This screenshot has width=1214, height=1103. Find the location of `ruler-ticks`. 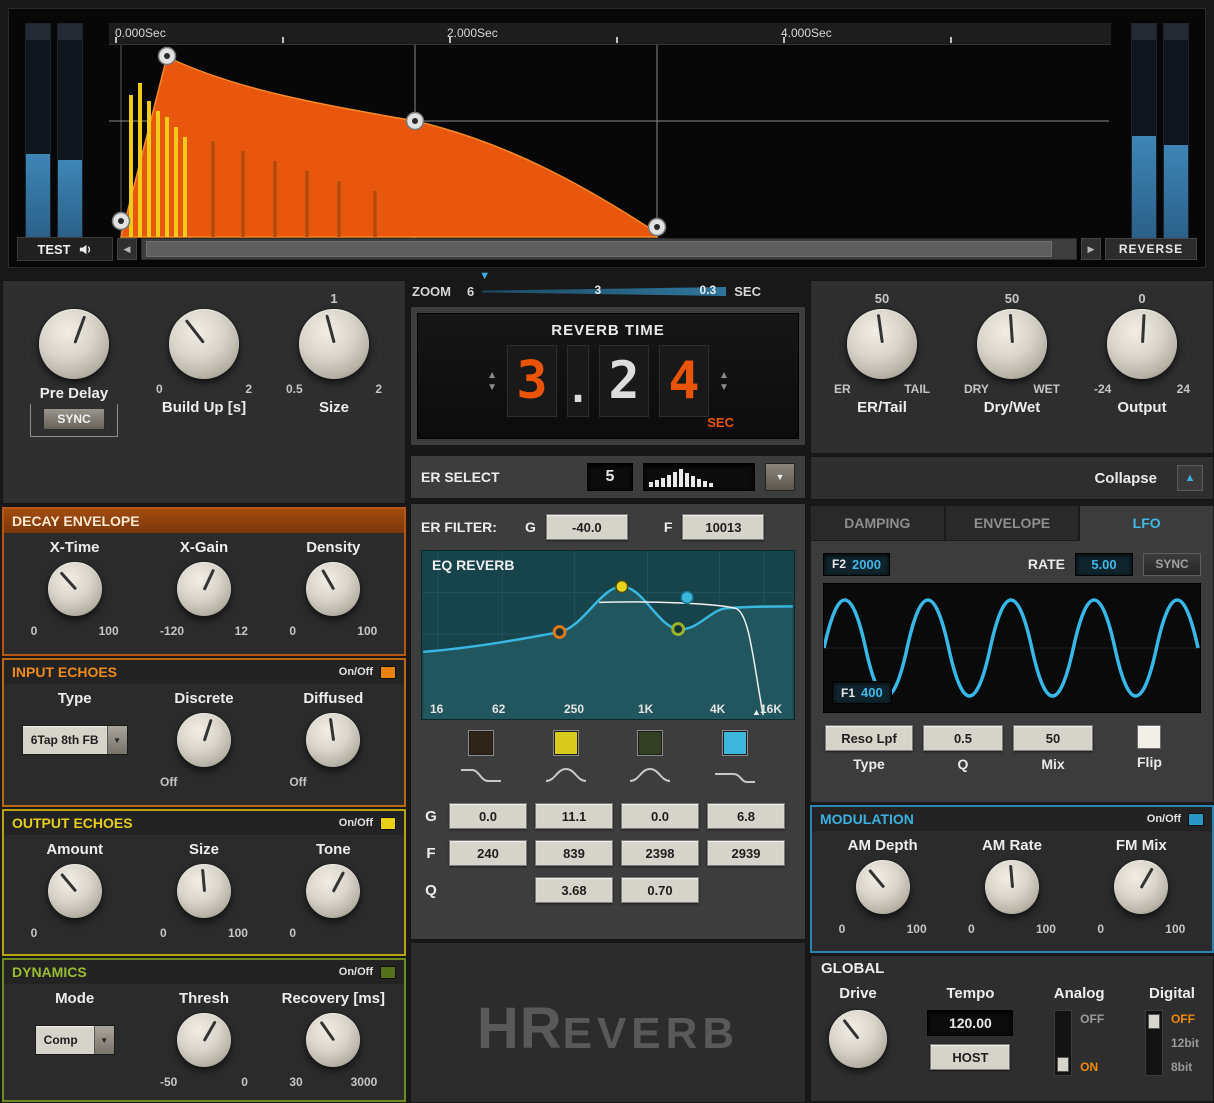

ruler-ticks is located at coordinates (613, 40).